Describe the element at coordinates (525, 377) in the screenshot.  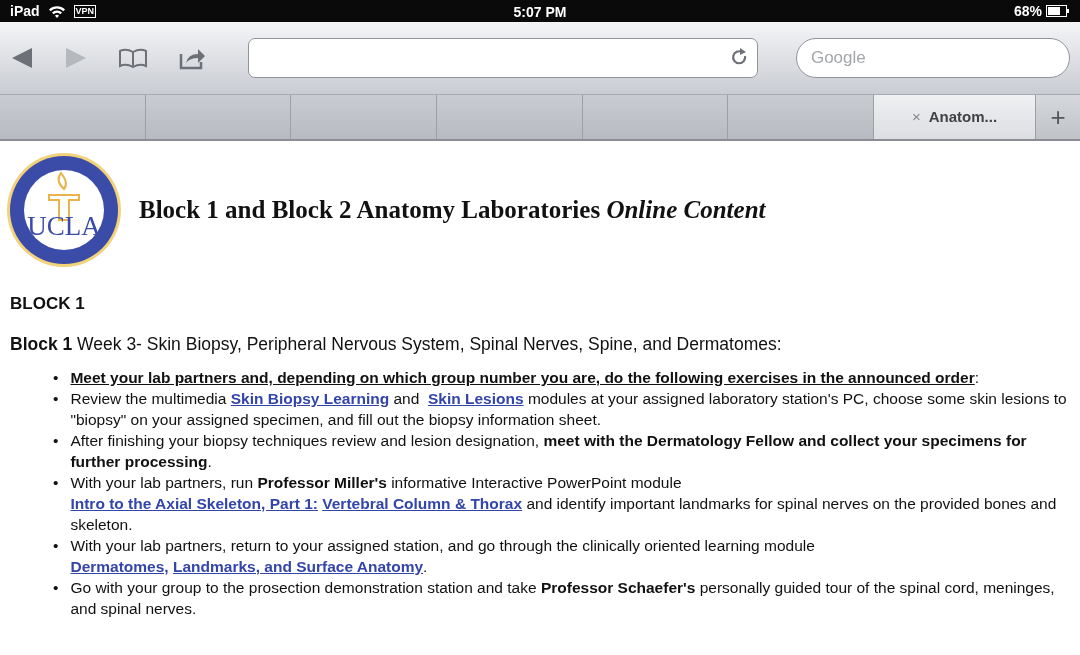
I see `list-item: Meet your lab partners and, depending on which group number you are, do the following exercises in the announced order:` at that location.